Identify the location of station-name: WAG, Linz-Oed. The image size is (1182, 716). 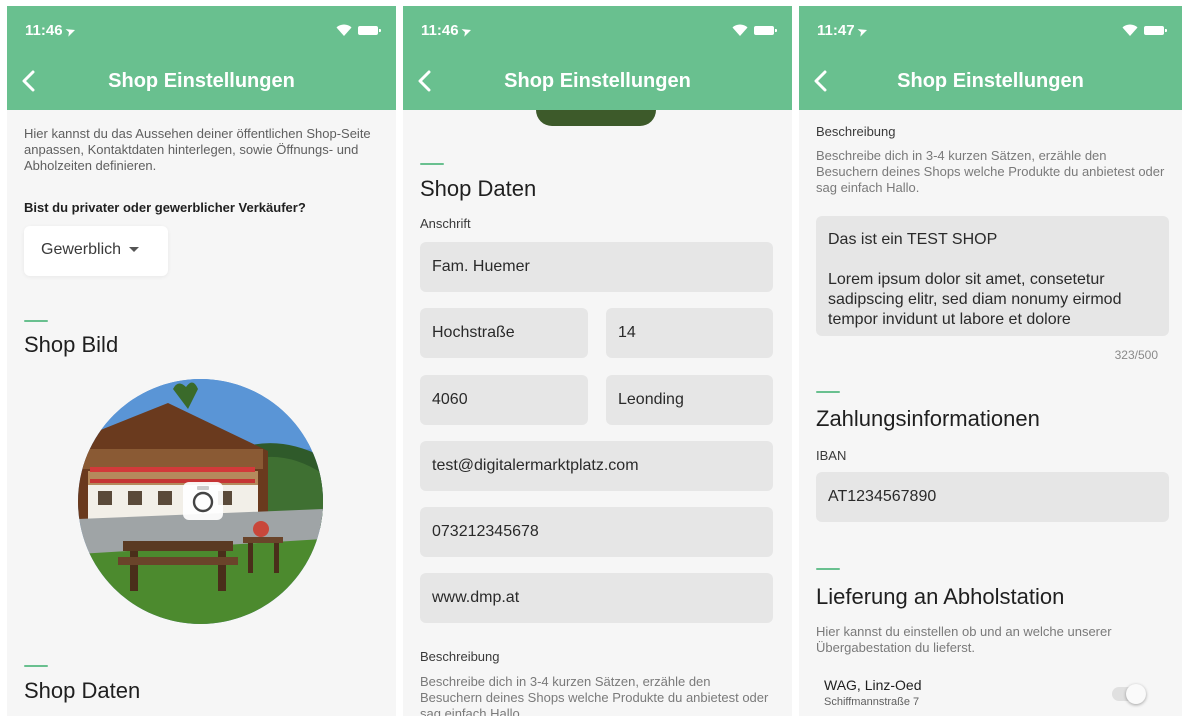
(873, 685).